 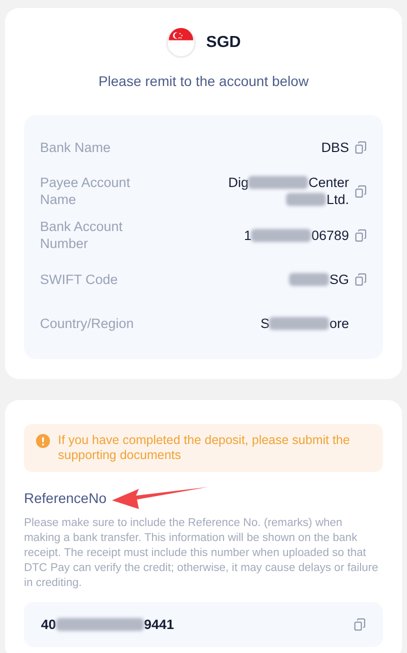 I want to click on field-value: ore, so click(x=339, y=323).